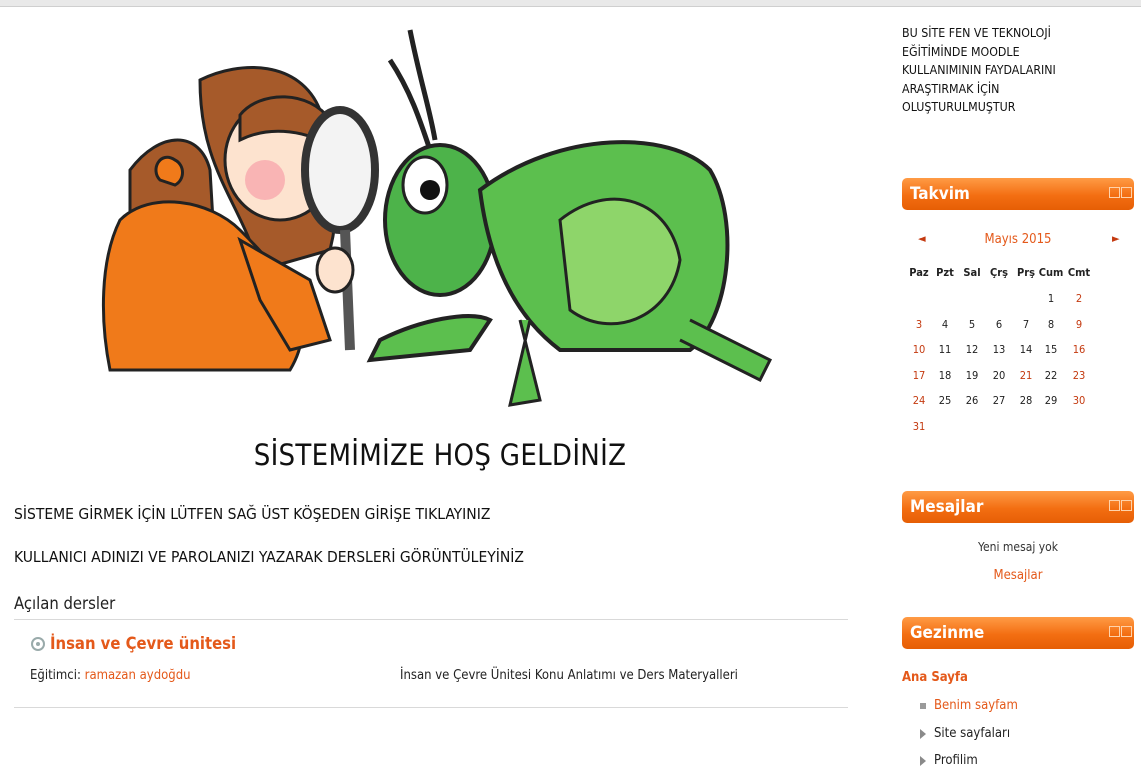 The height and width of the screenshot is (776, 1141). I want to click on calendar-day: 19, so click(972, 375).